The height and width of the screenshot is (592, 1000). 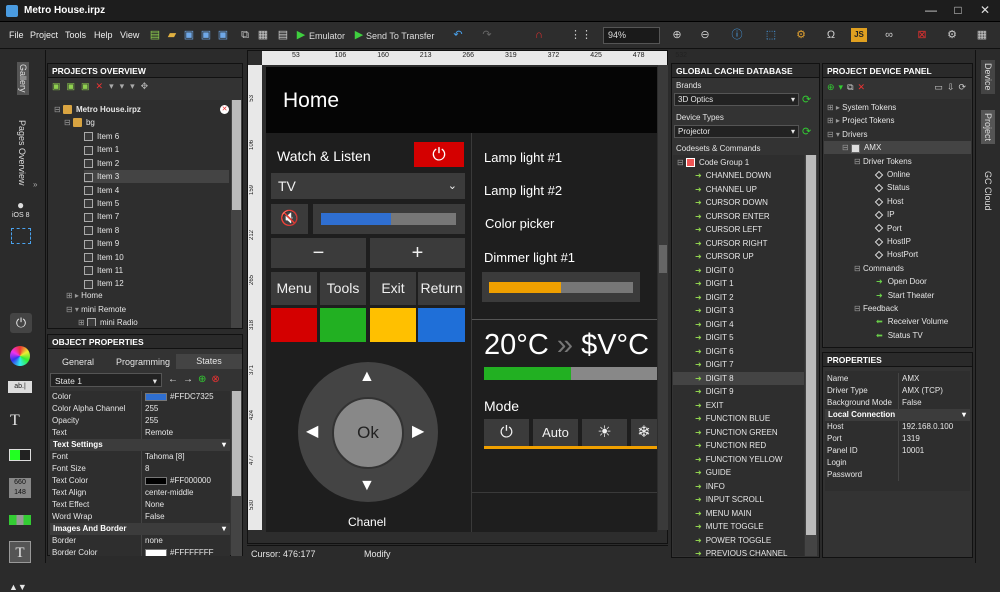 What do you see at coordinates (236, 473) in the screenshot?
I see `object-props-scrollbar` at bounding box center [236, 473].